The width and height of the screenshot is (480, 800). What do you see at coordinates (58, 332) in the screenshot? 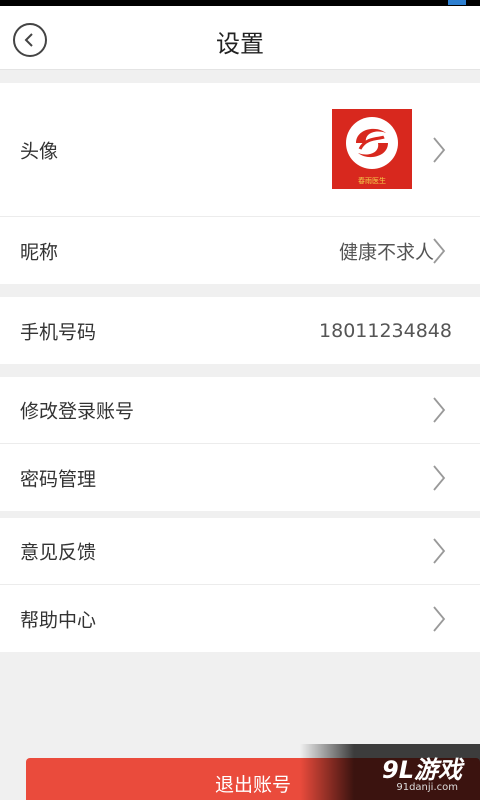
I see `phone-label: 手机号码` at bounding box center [58, 332].